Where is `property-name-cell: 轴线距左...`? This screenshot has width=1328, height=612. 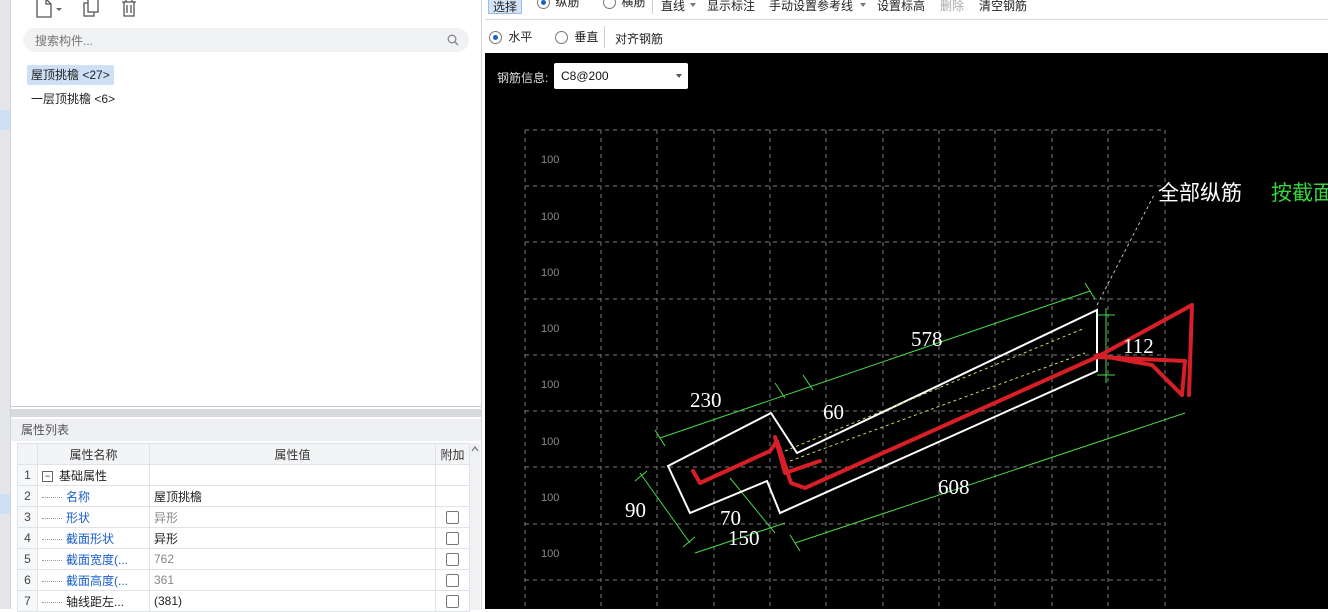 property-name-cell: 轴线距左... is located at coordinates (93, 601).